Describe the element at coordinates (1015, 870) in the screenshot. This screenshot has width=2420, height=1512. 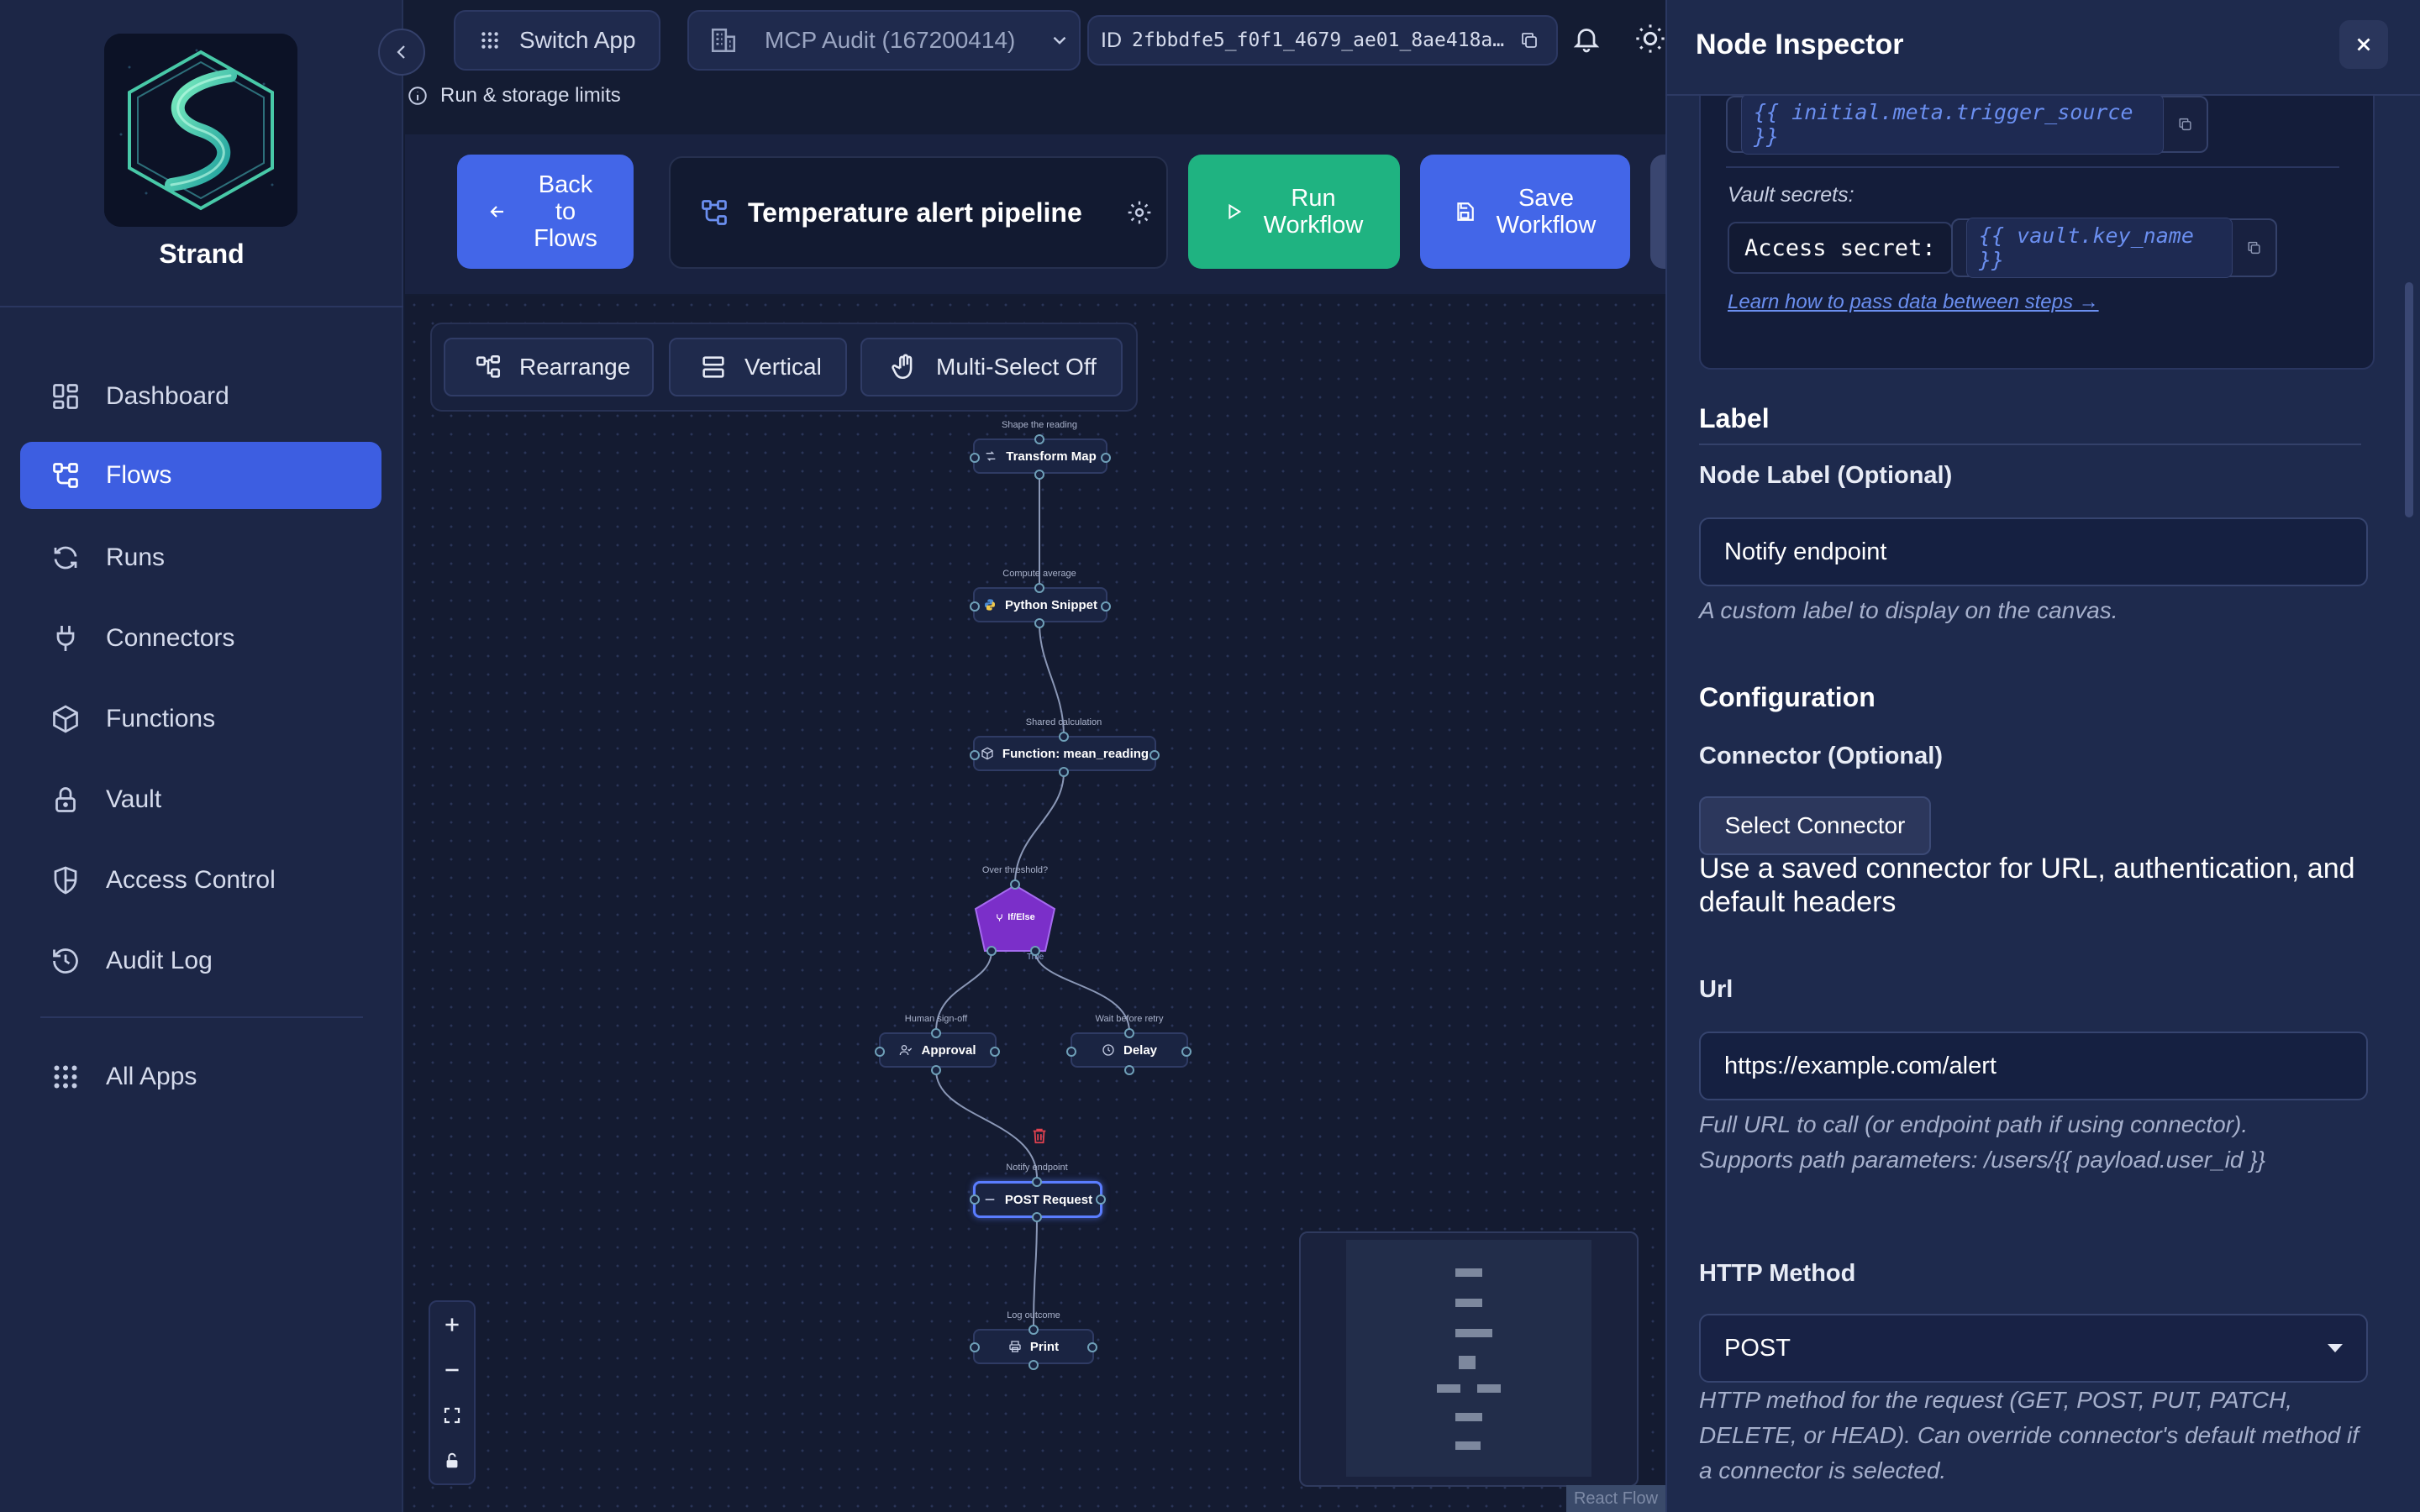
I see `node-caption: Over threshold?` at that location.